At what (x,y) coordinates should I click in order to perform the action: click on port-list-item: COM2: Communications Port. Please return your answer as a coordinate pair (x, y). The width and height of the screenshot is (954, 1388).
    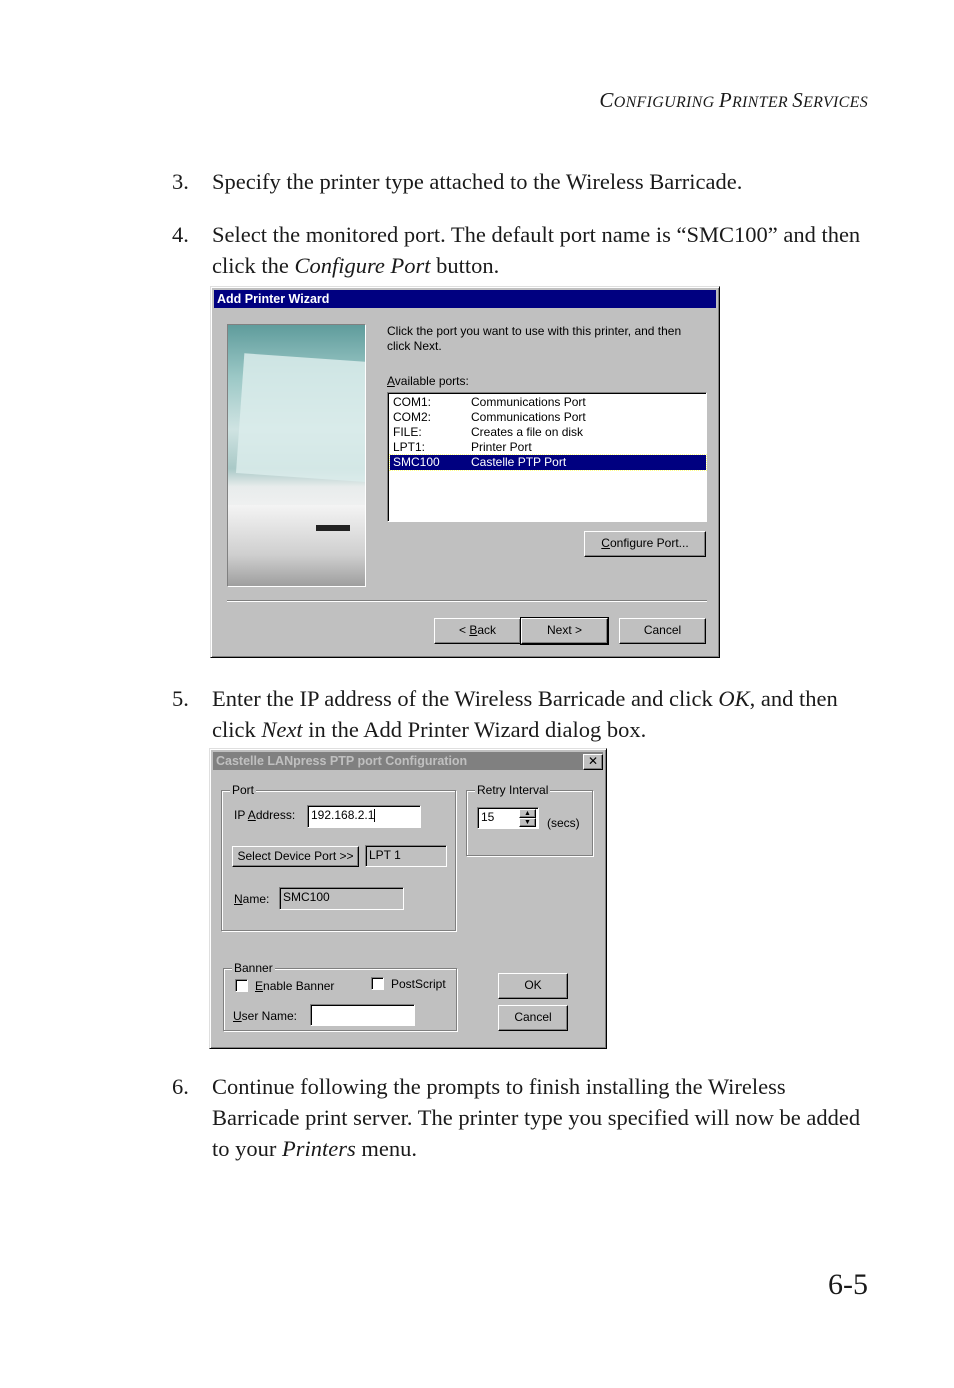
    Looking at the image, I should click on (548, 417).